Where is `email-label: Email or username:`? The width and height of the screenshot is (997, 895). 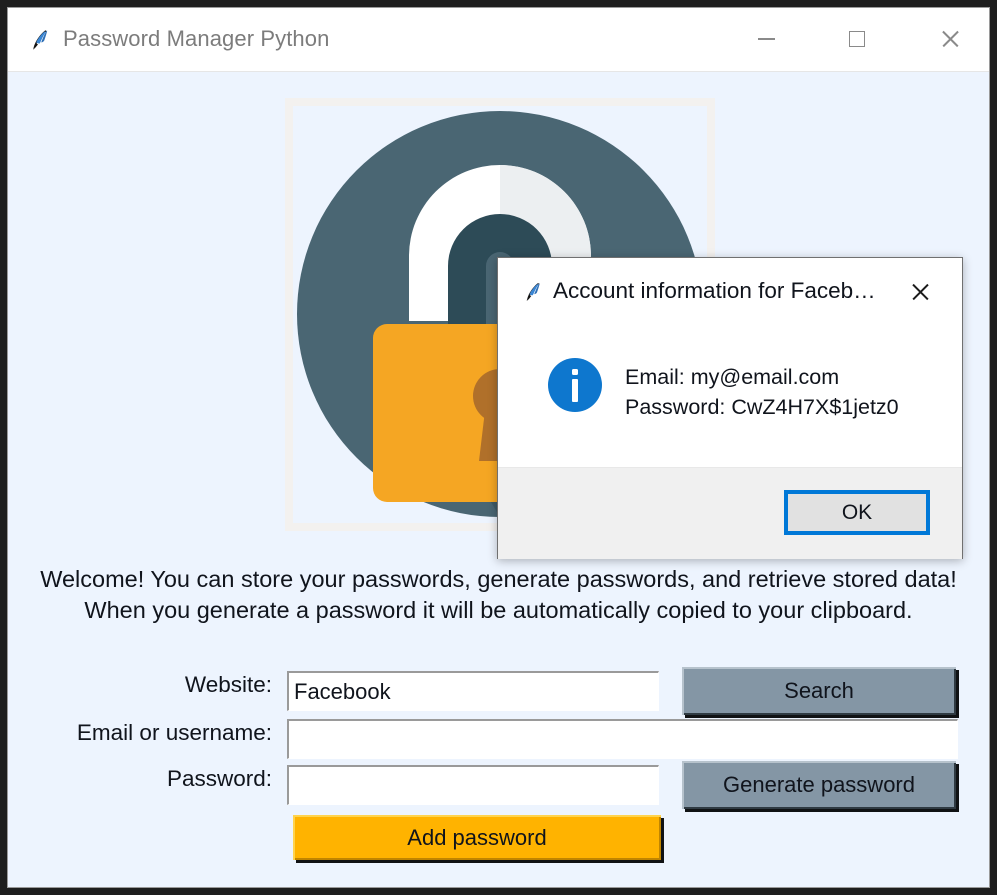 email-label: Email or username: is located at coordinates (174, 732).